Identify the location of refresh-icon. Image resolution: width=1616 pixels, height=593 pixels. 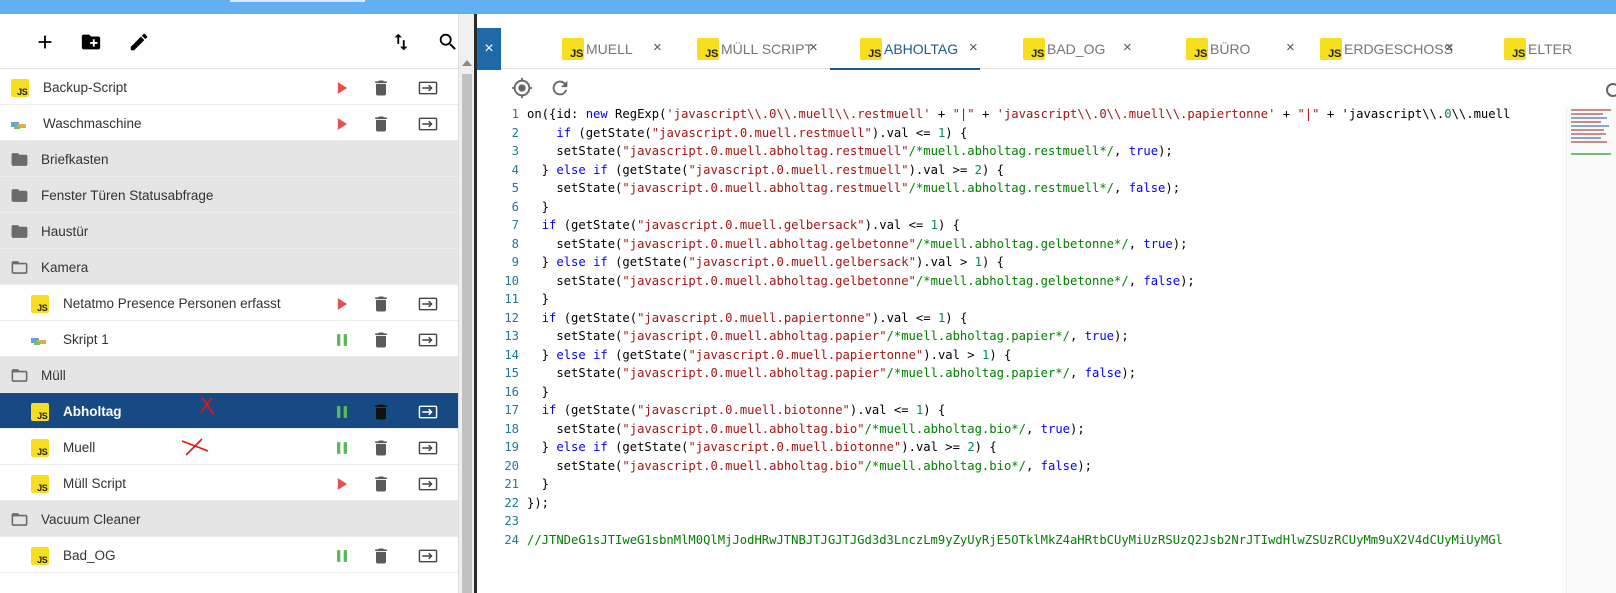
(560, 88).